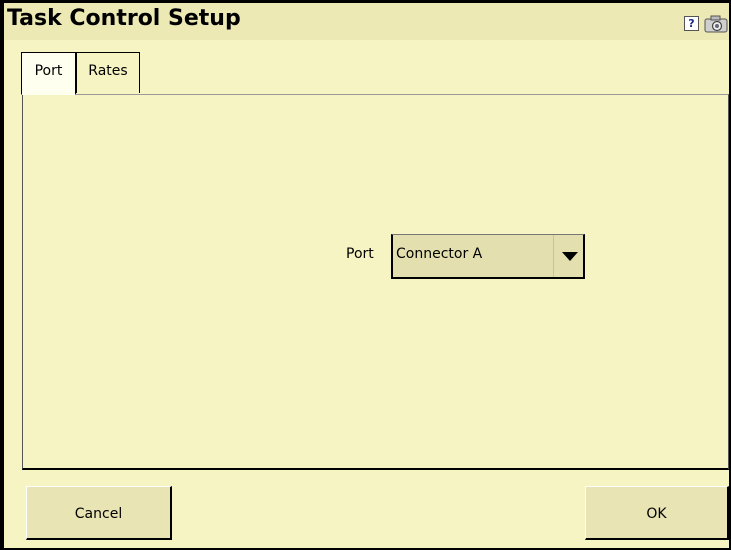 The width and height of the screenshot is (731, 550). I want to click on port-select: Connector A, so click(488, 256).